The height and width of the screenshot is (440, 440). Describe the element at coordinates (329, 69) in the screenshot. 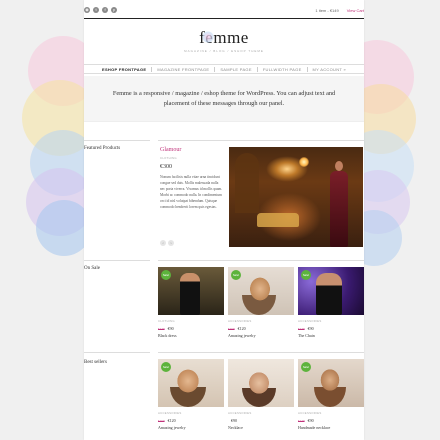

I see `nav-item-my-account: MY ACCOUNT »` at that location.